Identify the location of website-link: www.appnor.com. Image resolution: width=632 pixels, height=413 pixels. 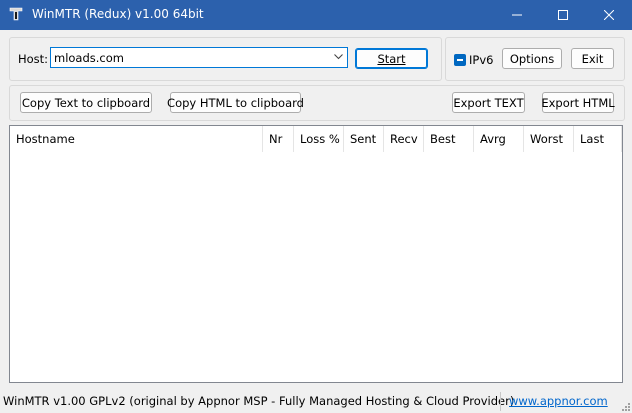
(558, 401).